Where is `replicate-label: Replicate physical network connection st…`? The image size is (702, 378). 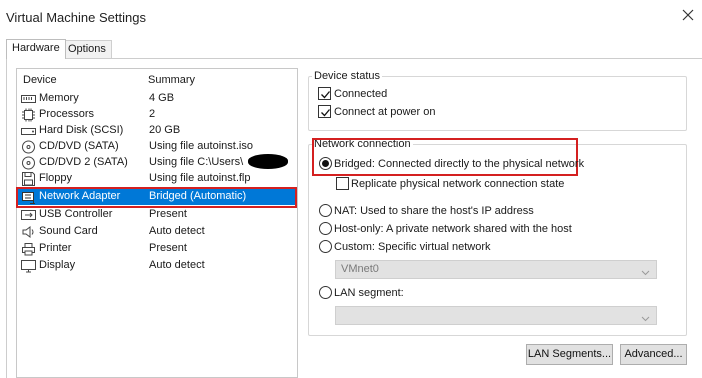 replicate-label: Replicate physical network connection st… is located at coordinates (457, 184).